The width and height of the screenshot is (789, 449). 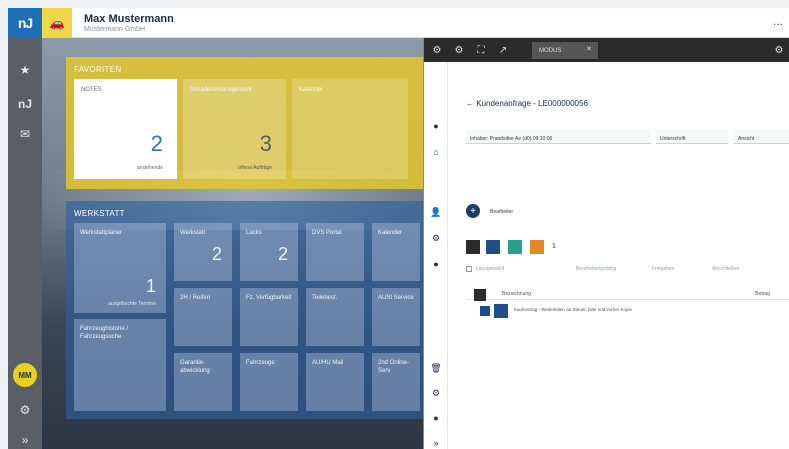 What do you see at coordinates (149, 168) in the screenshot?
I see `tile-sub: anstehende` at bounding box center [149, 168].